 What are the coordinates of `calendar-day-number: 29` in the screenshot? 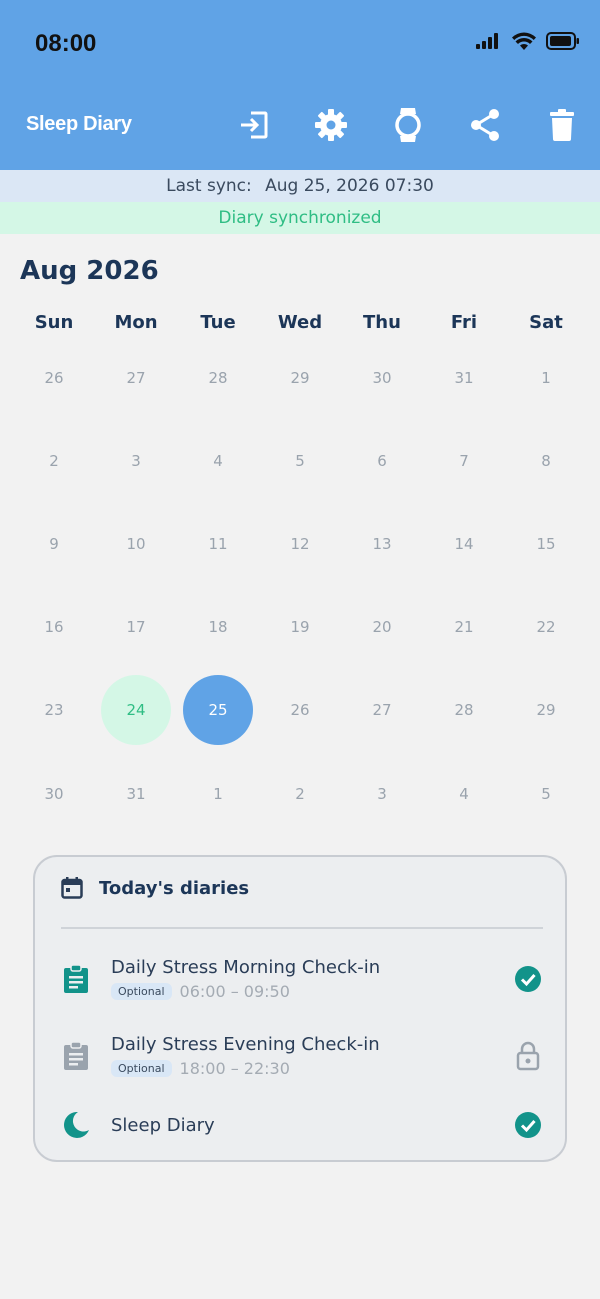 It's located at (546, 710).